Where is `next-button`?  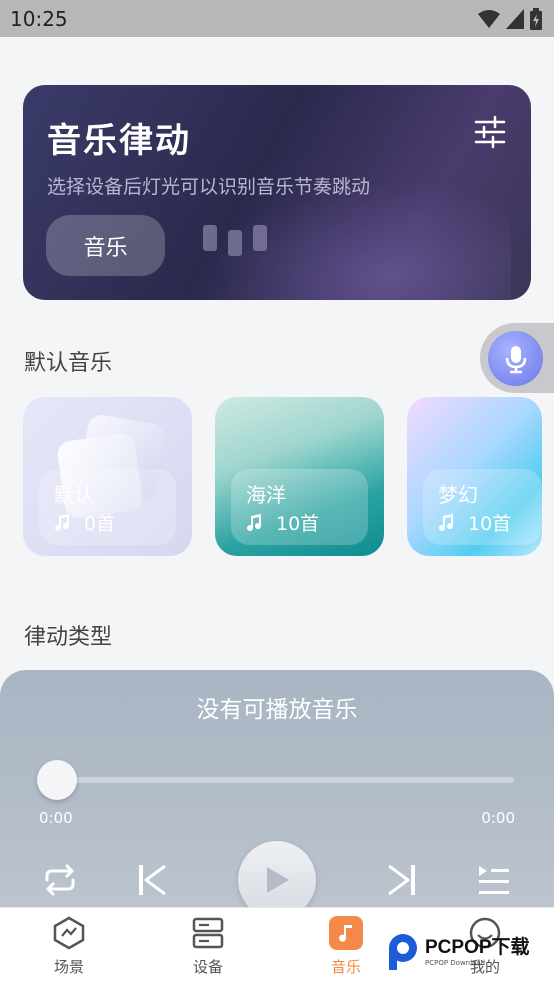 next-button is located at coordinates (402, 880).